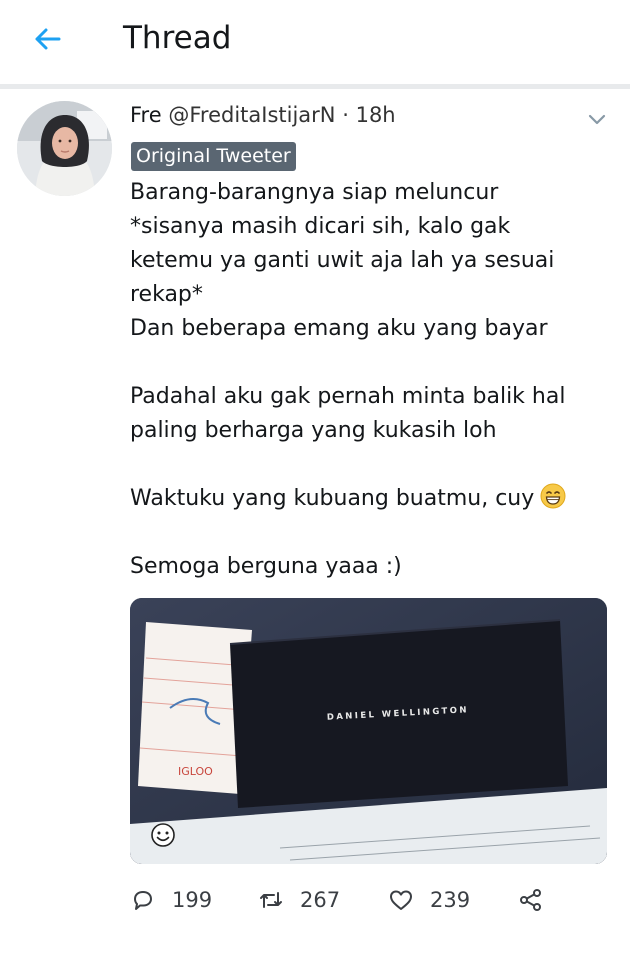 The image size is (630, 955). Describe the element at coordinates (192, 900) in the screenshot. I see `reply-count: 199` at that location.